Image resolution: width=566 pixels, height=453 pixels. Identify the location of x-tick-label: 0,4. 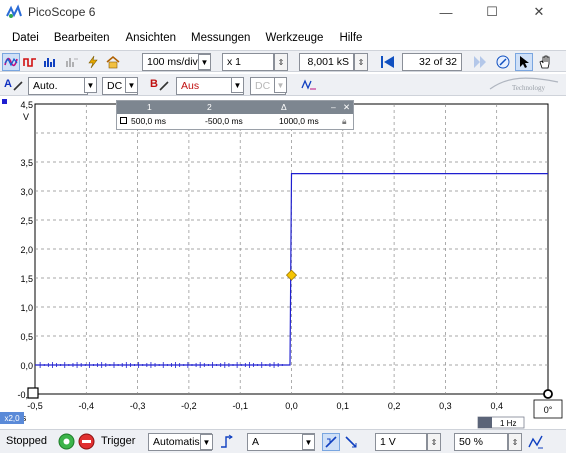
(496, 406).